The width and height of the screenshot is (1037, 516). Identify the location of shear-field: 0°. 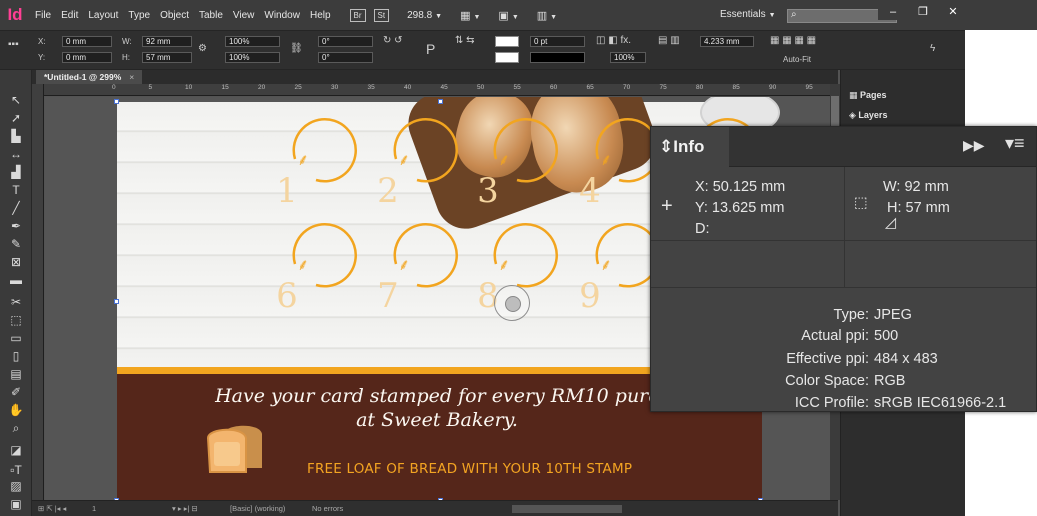
(345, 57).